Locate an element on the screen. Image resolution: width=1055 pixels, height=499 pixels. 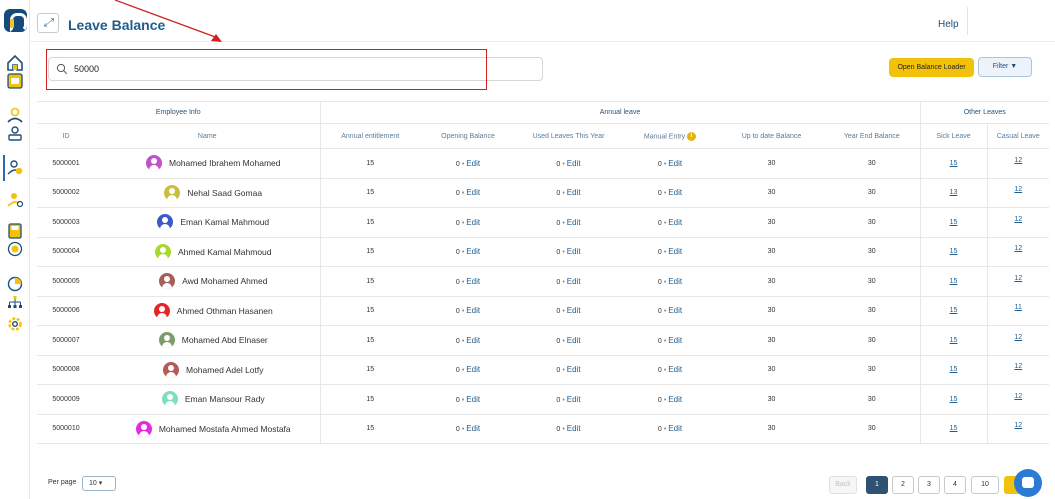
employee-name-cell: Mohamed Ibrahem Mohamed is located at coordinates (208, 163).